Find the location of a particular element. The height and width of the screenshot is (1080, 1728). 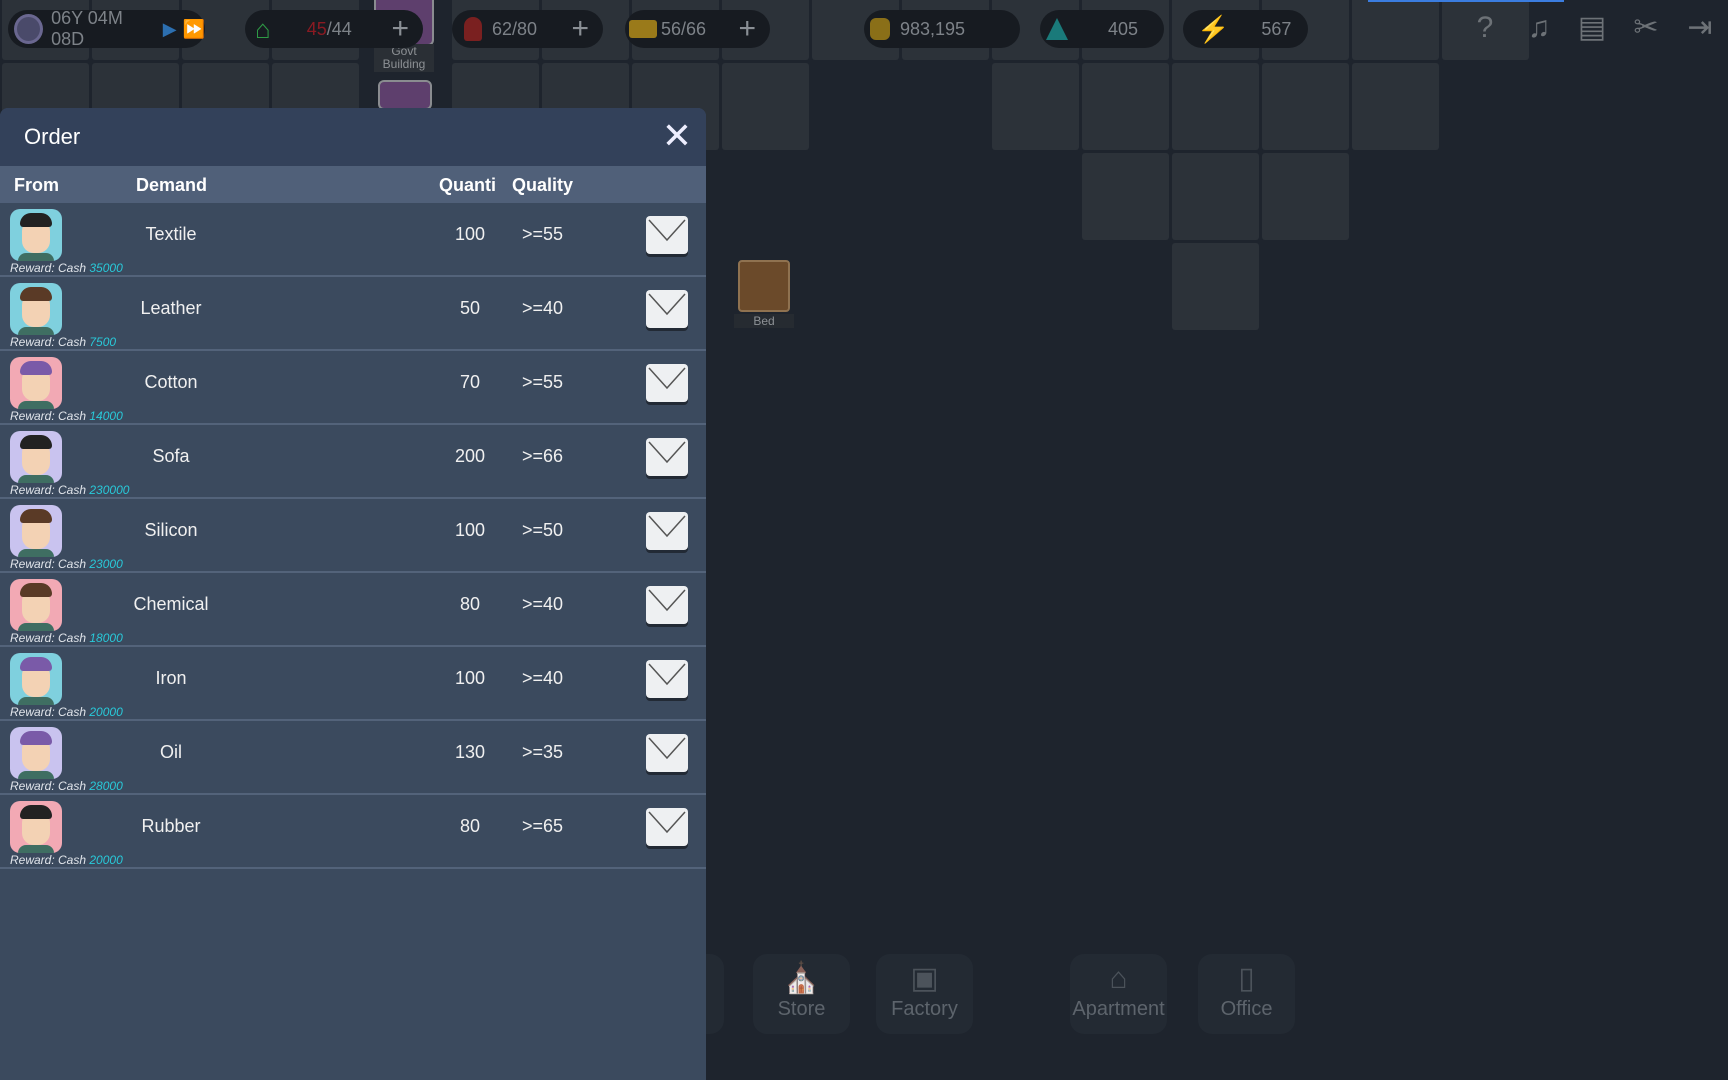

build-office-button: ▯ Office is located at coordinates (1246, 994).